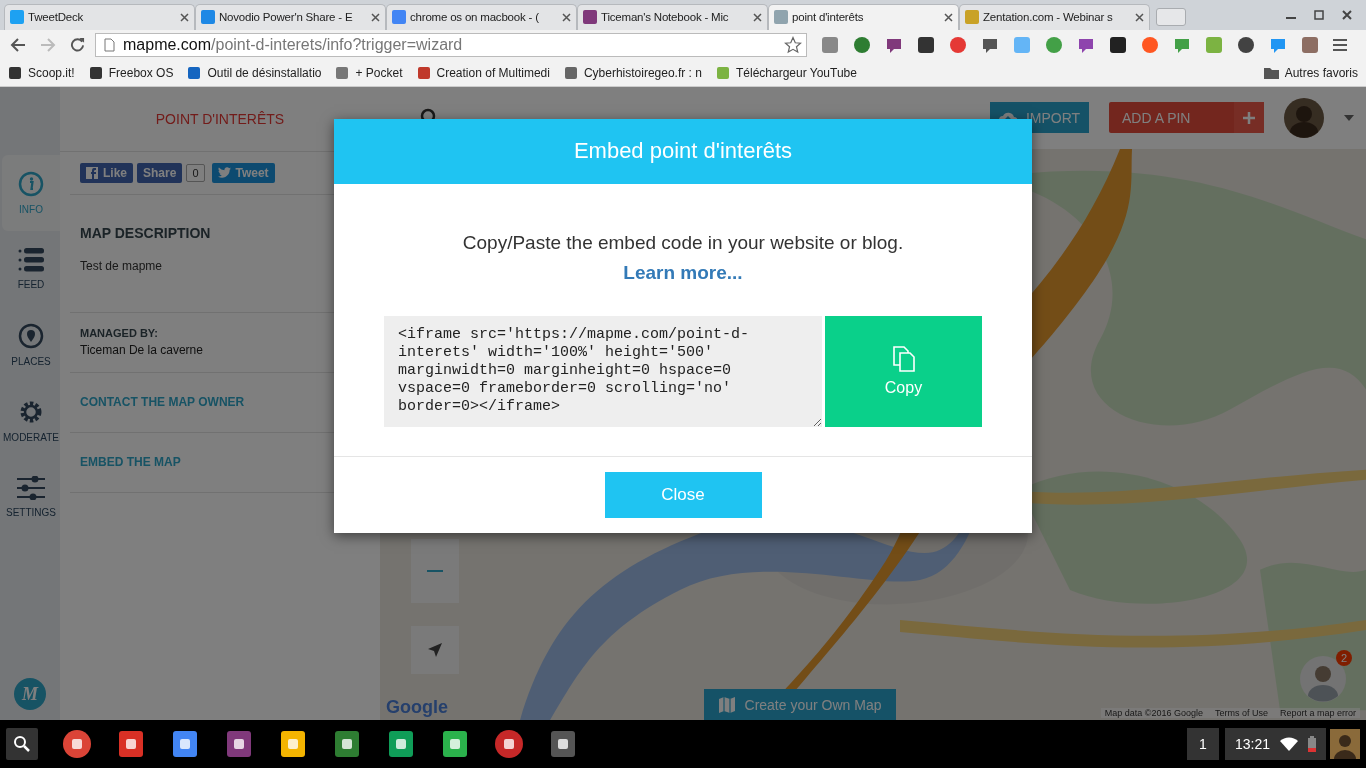 The height and width of the screenshot is (768, 1366). I want to click on dialog-title: Embed point d'interêts, so click(683, 151).